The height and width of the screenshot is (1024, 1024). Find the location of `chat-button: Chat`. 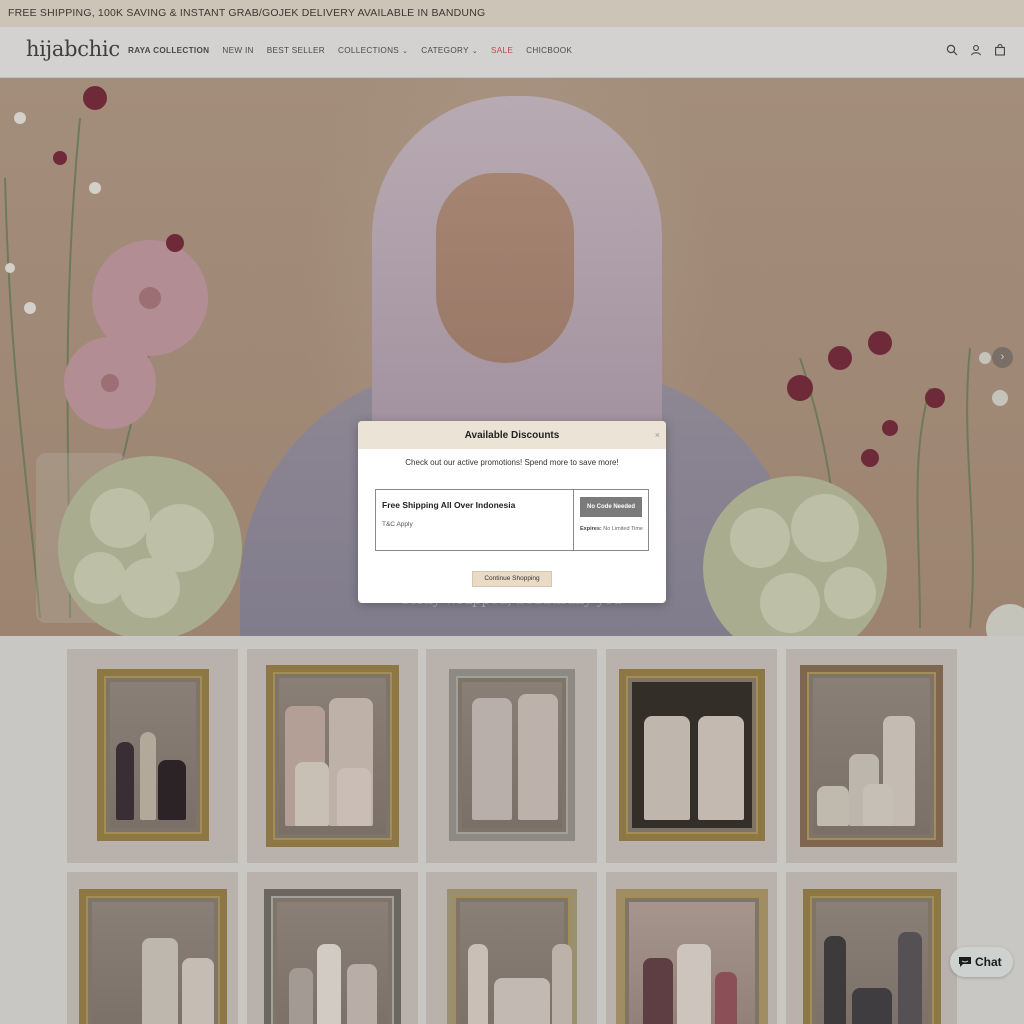

chat-button: Chat is located at coordinates (981, 962).